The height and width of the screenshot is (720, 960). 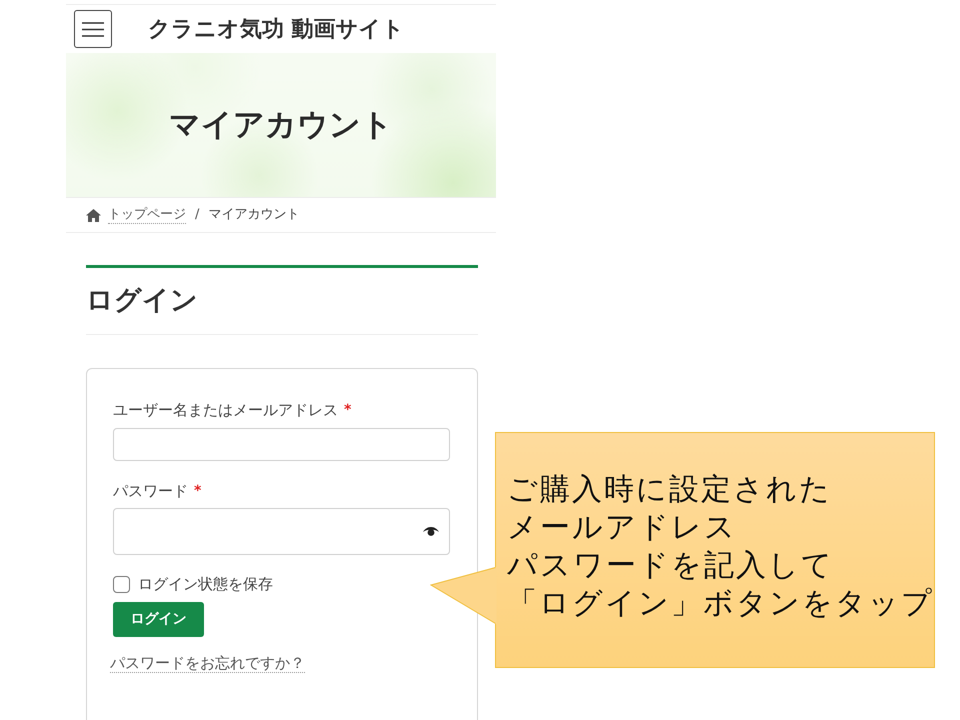 I want to click on eye-icon, so click(x=431, y=531).